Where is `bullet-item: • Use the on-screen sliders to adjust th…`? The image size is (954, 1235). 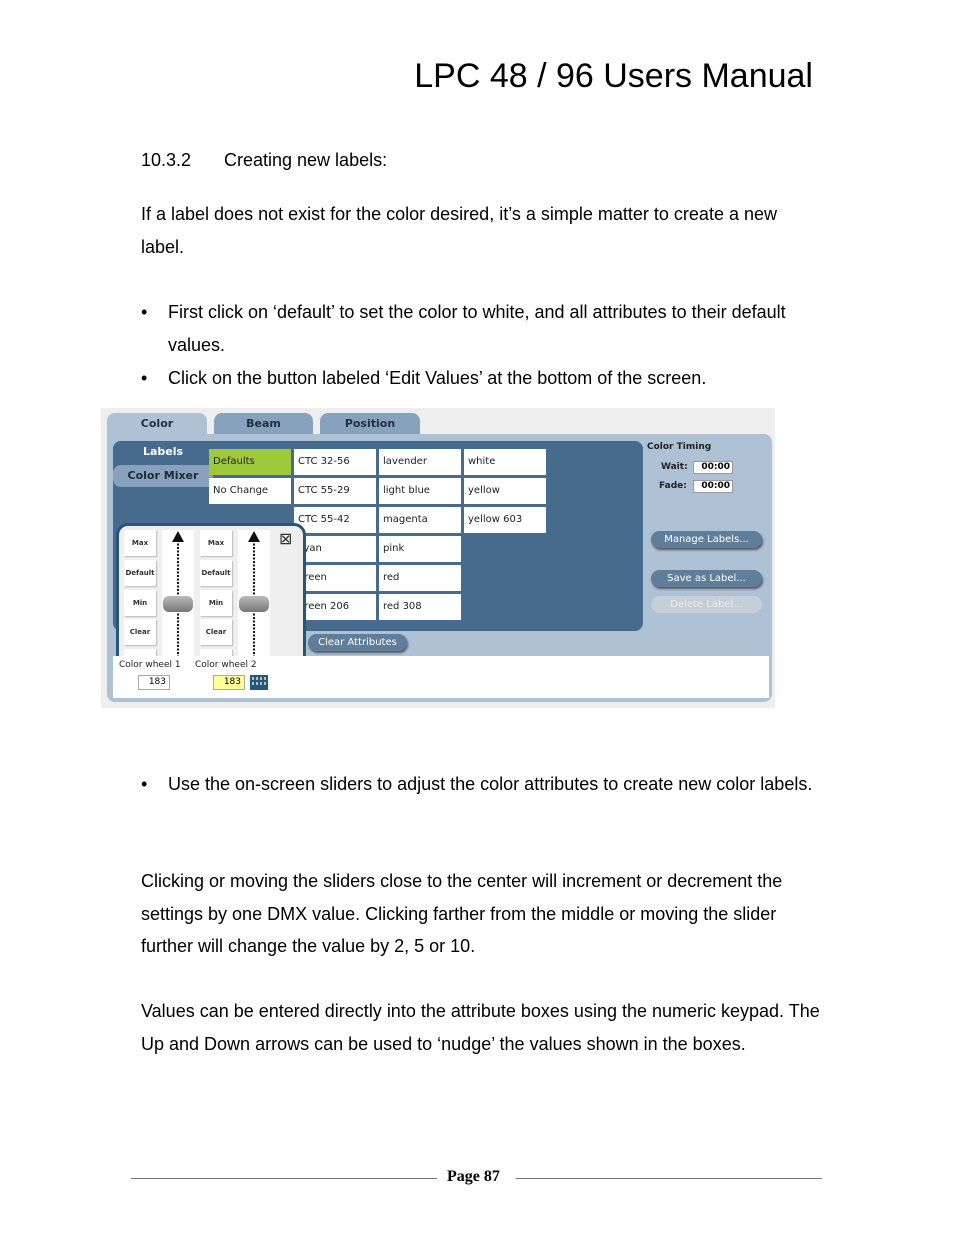 bullet-item: • Use the on-screen sliders to adjust th… is located at coordinates (481, 800).